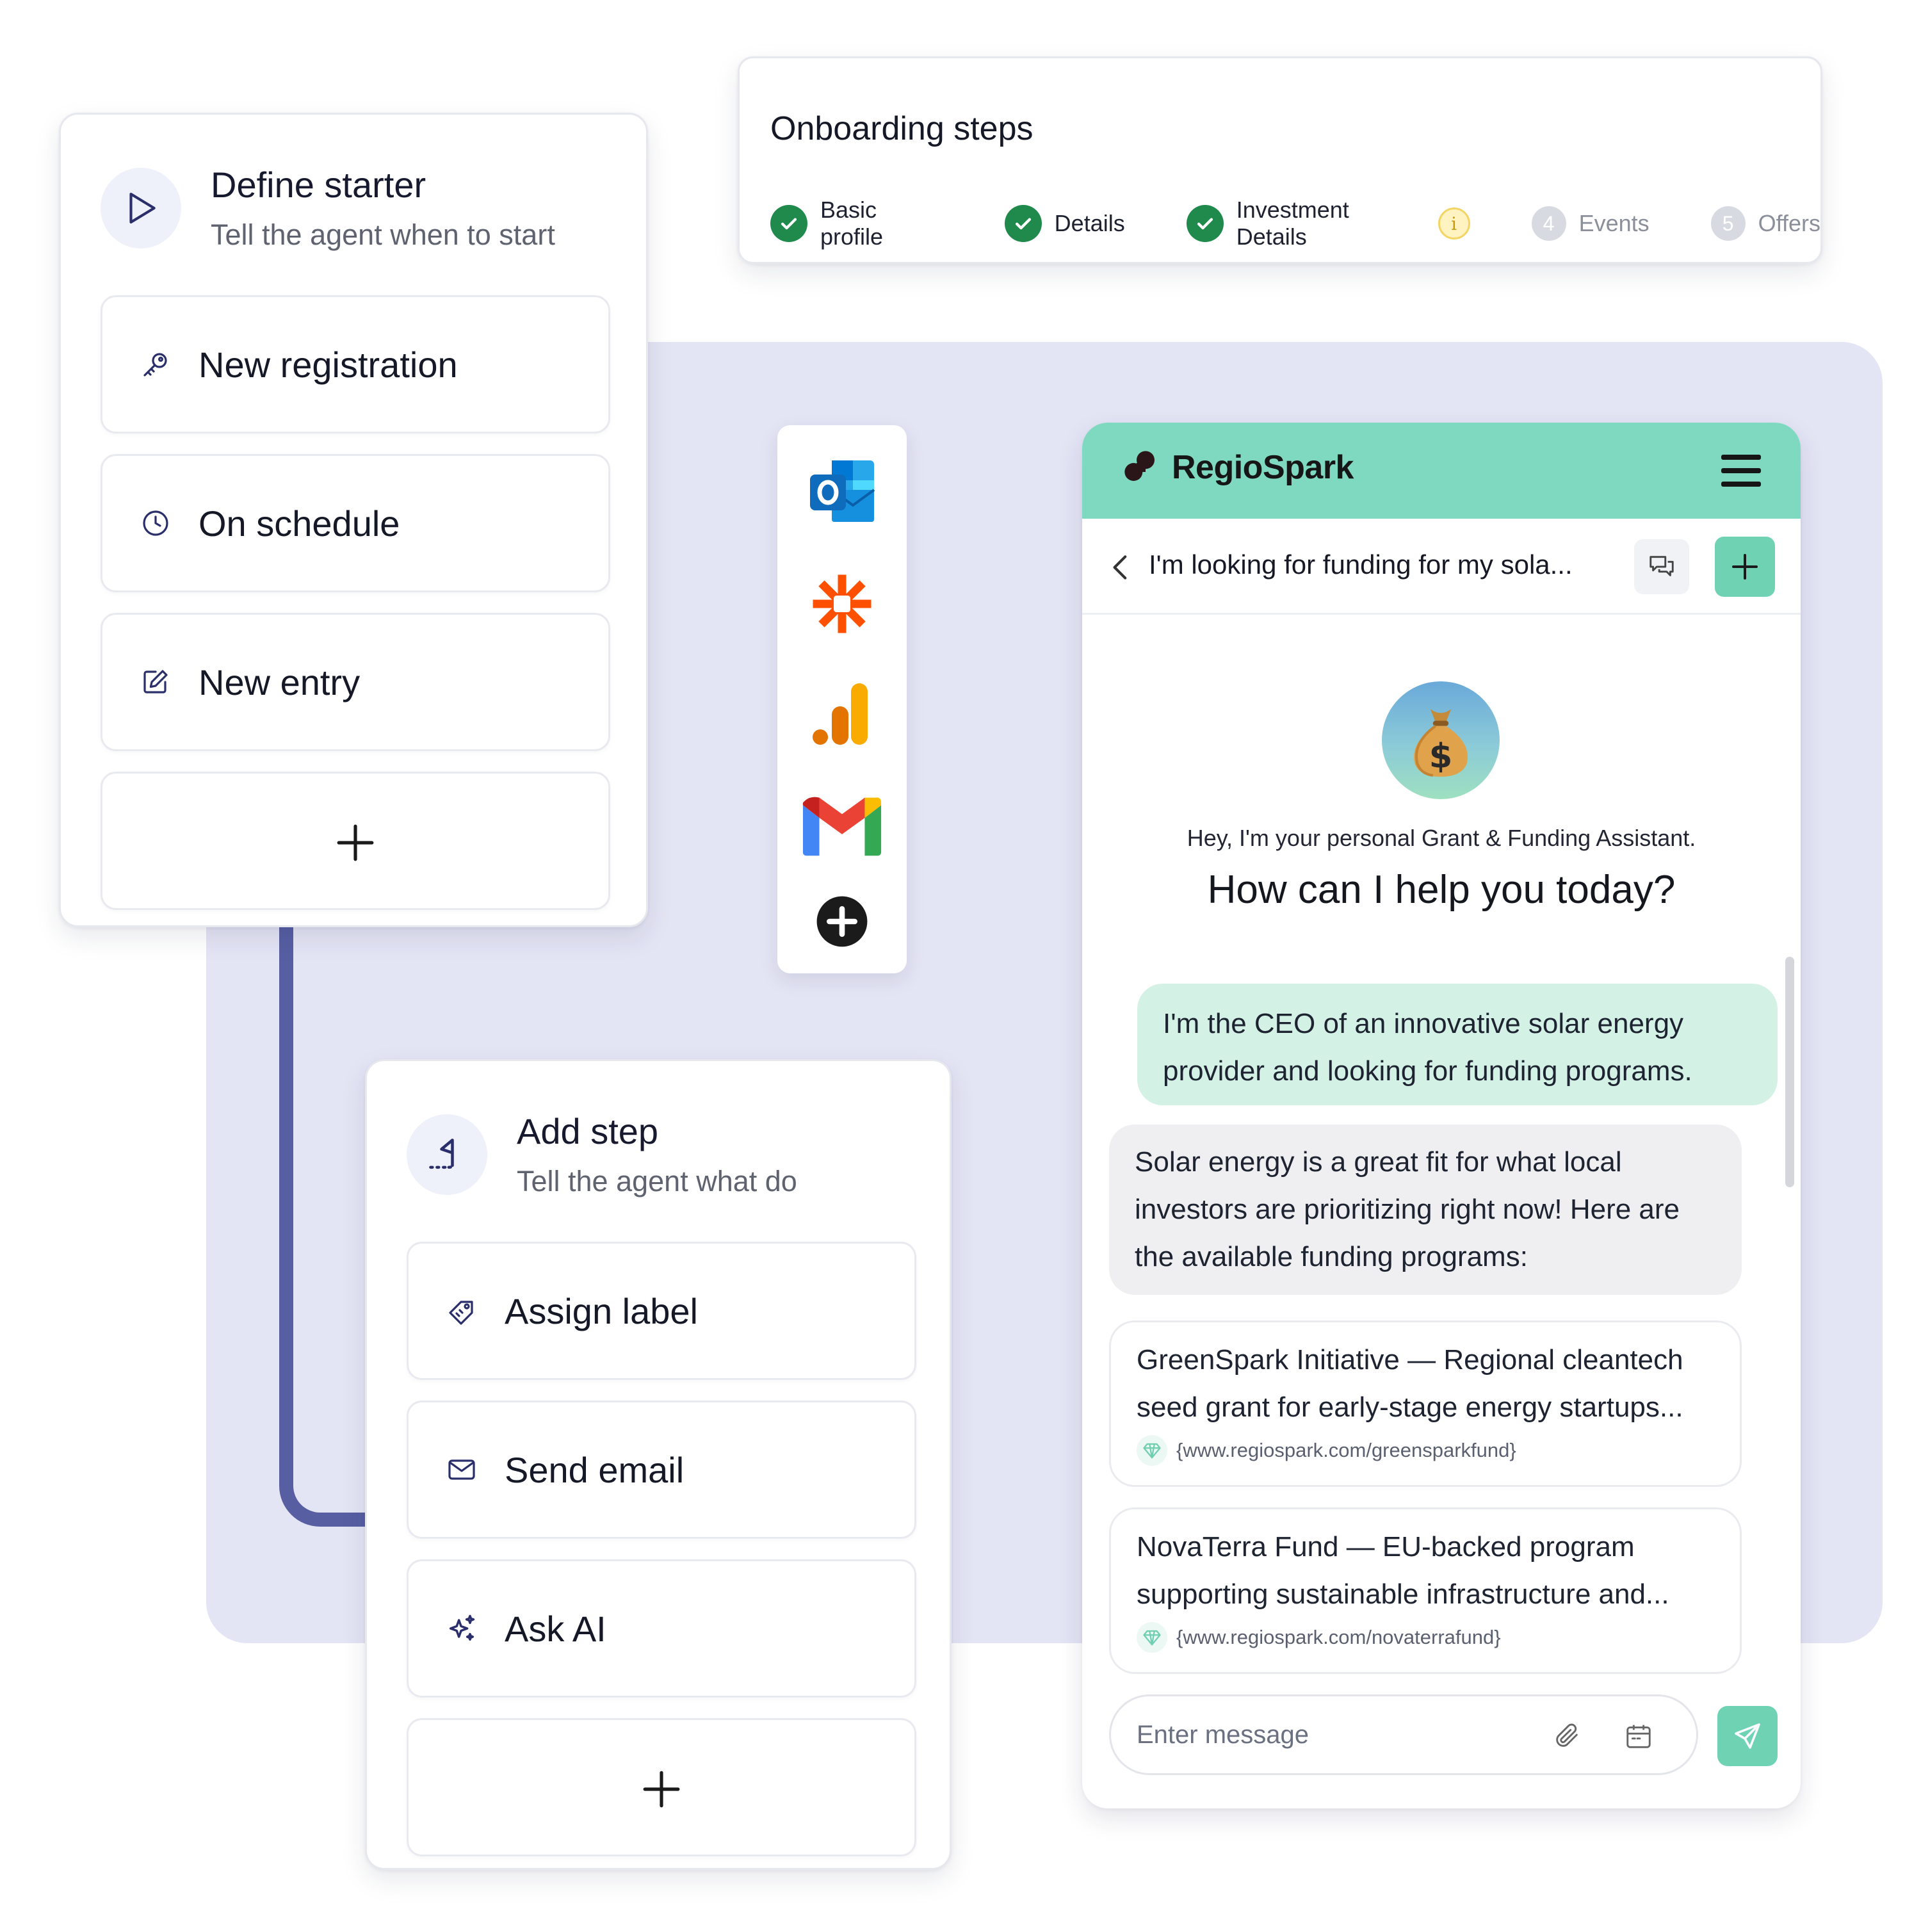 The width and height of the screenshot is (1921, 1932). Describe the element at coordinates (1789, 223) in the screenshot. I see `step-label: Offers` at that location.